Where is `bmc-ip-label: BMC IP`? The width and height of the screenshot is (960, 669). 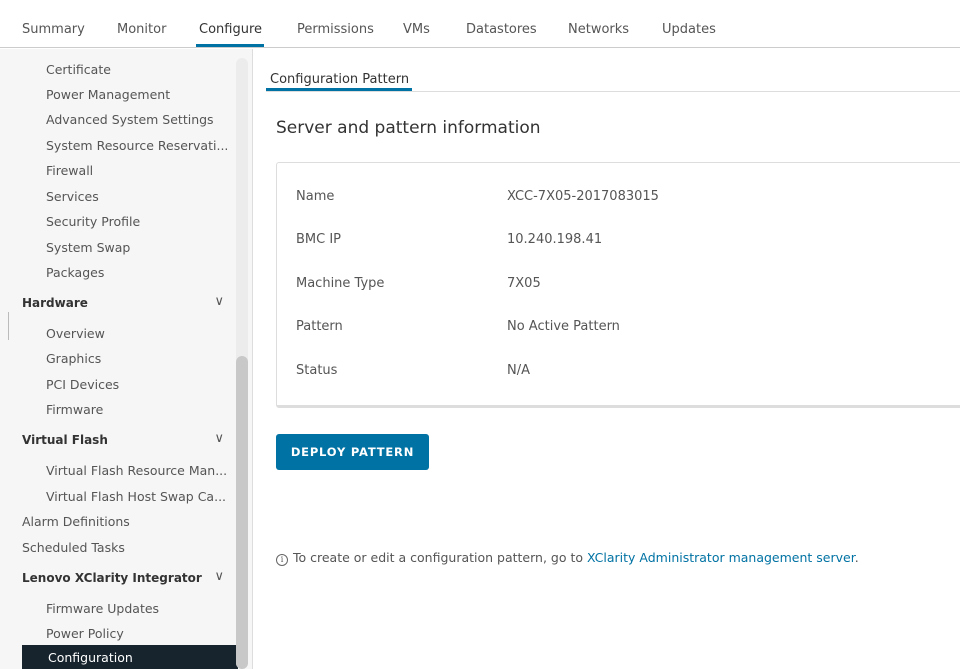
bmc-ip-label: BMC IP is located at coordinates (319, 239).